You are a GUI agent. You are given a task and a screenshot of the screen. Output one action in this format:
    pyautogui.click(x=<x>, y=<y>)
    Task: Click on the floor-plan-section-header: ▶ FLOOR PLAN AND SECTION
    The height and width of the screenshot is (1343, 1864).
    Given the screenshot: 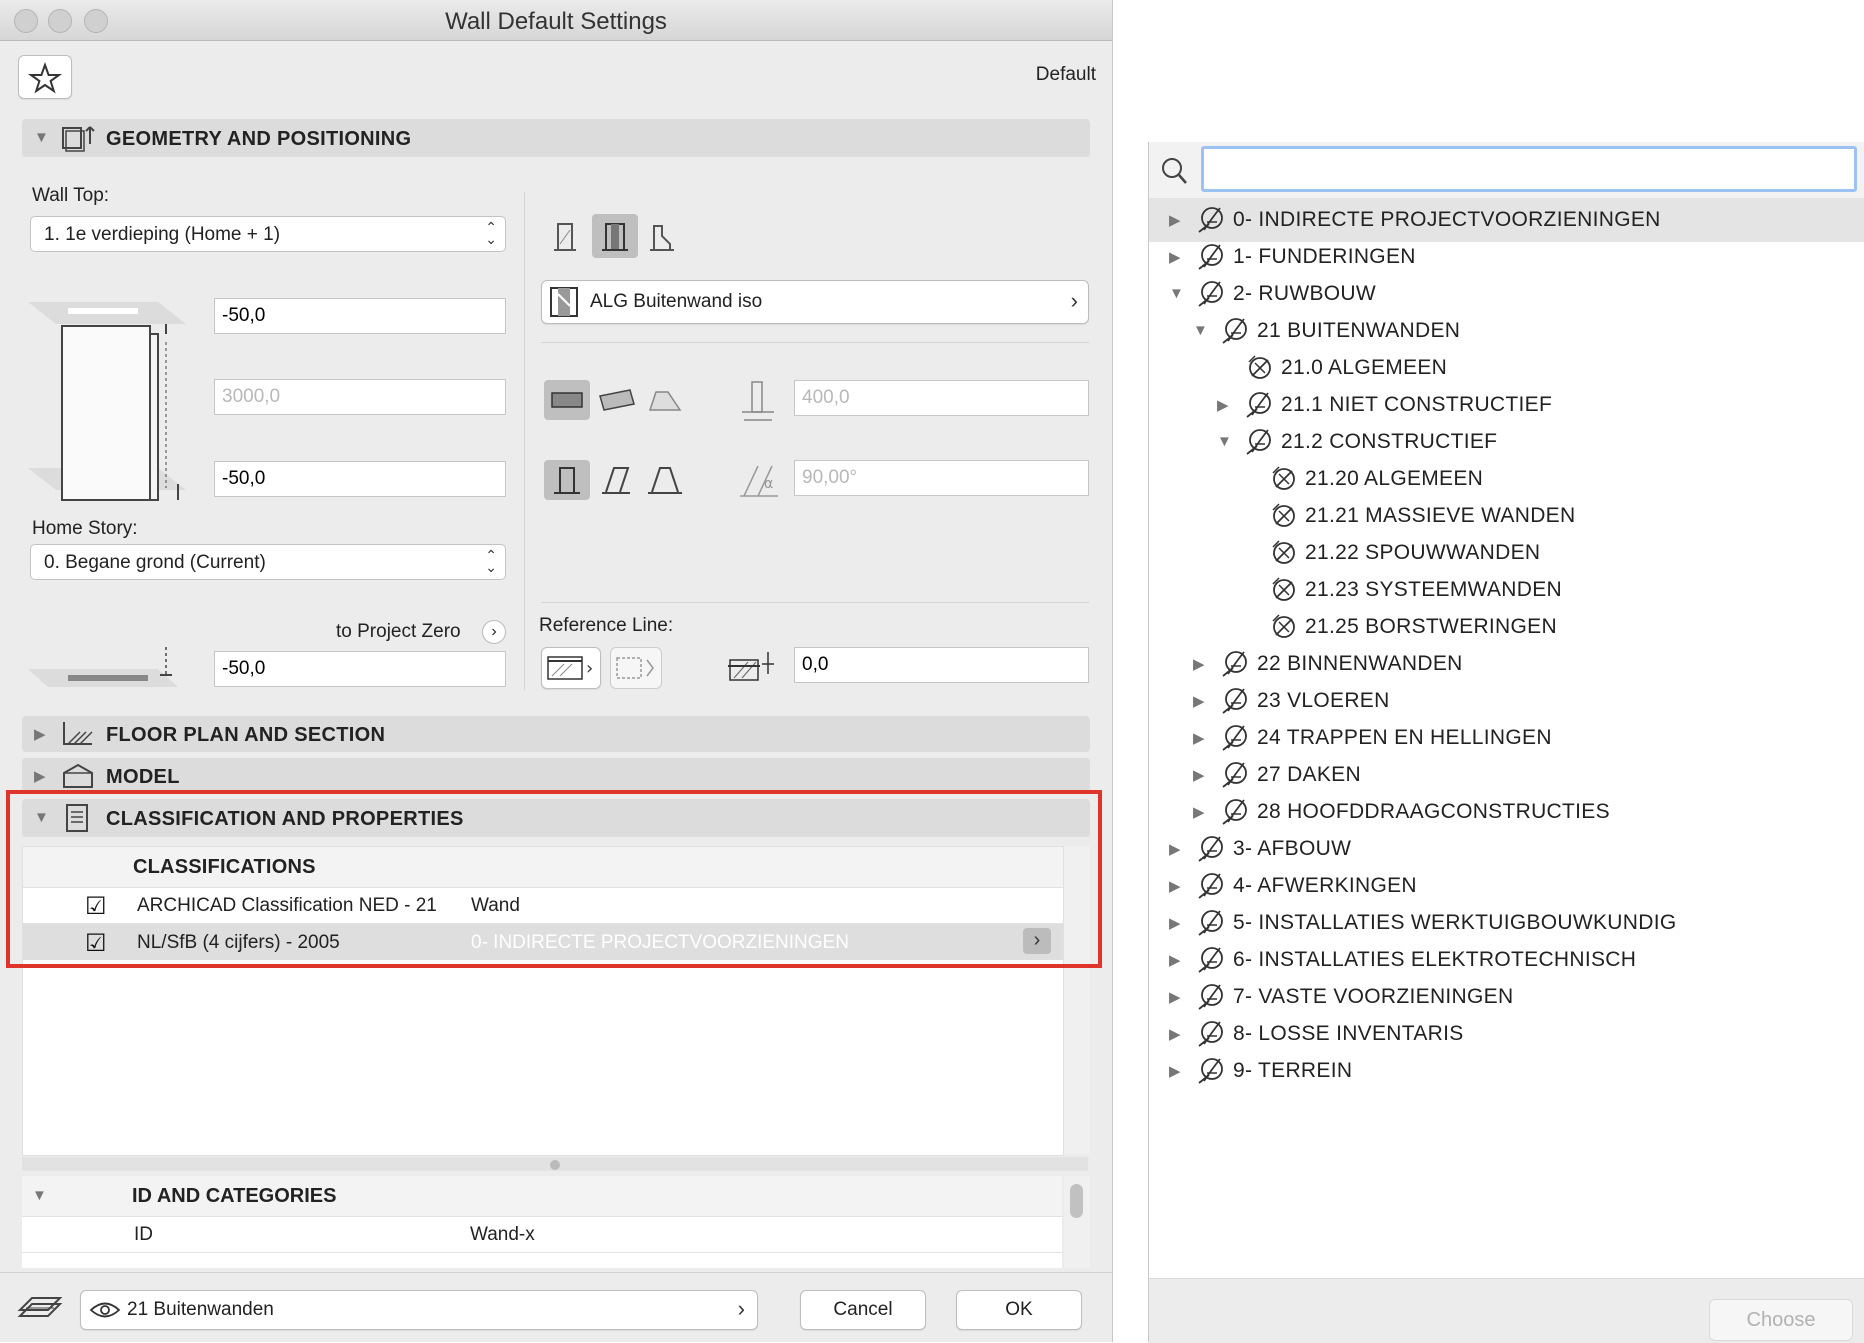 What is the action you would take?
    pyautogui.click(x=556, y=734)
    